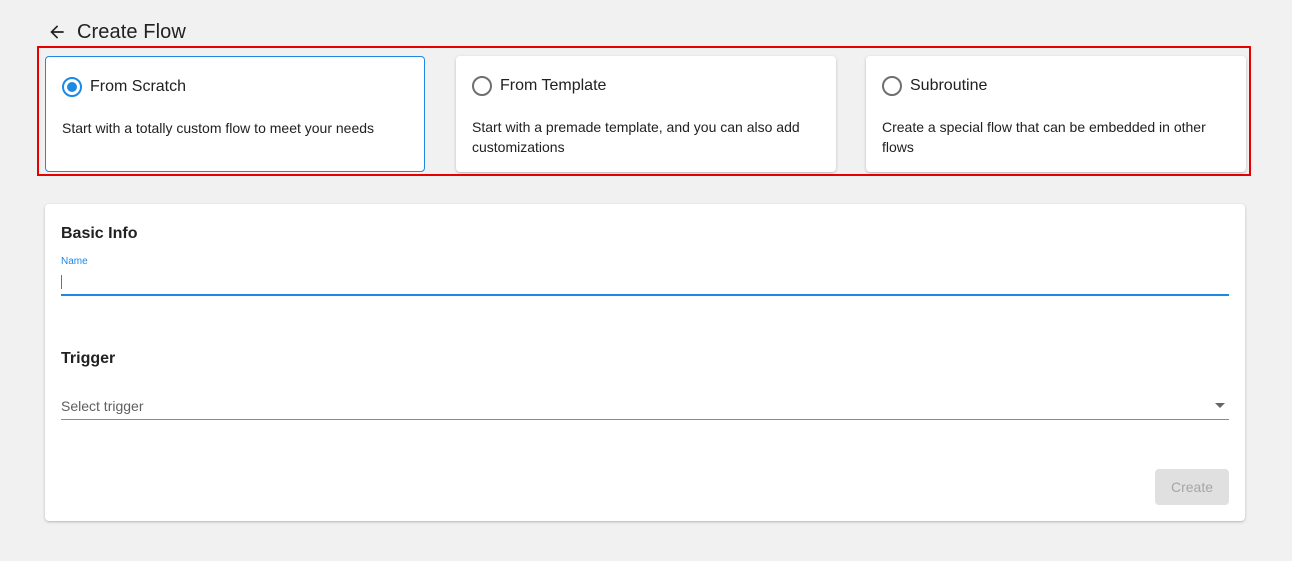 The width and height of the screenshot is (1292, 561). Describe the element at coordinates (72, 87) in the screenshot. I see `from-scratch-radio` at that location.